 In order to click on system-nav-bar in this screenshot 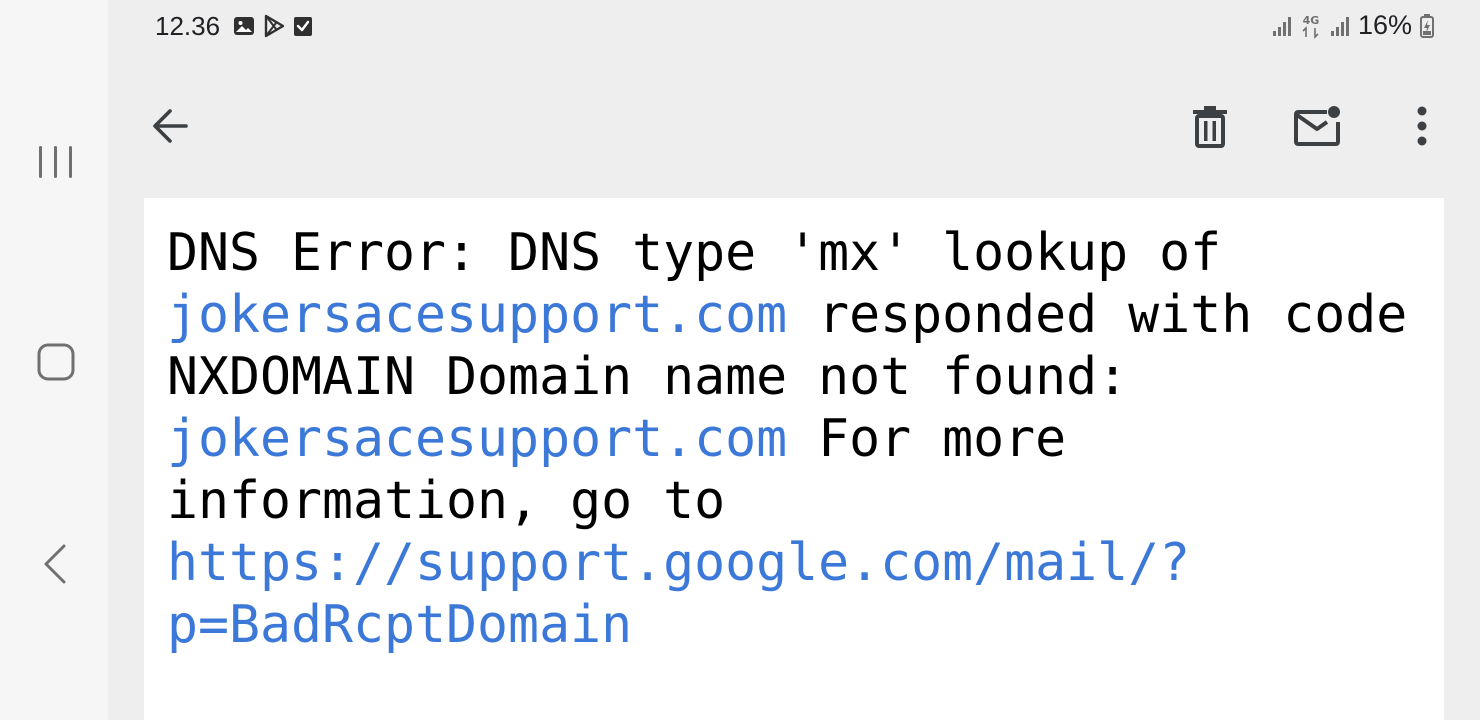, I will do `click(54, 360)`.